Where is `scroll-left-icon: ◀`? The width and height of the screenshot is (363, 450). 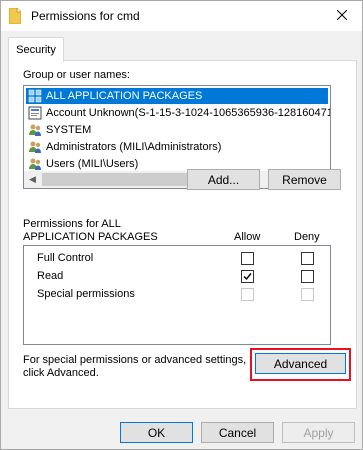
scroll-left-icon: ◀ is located at coordinates (32, 179).